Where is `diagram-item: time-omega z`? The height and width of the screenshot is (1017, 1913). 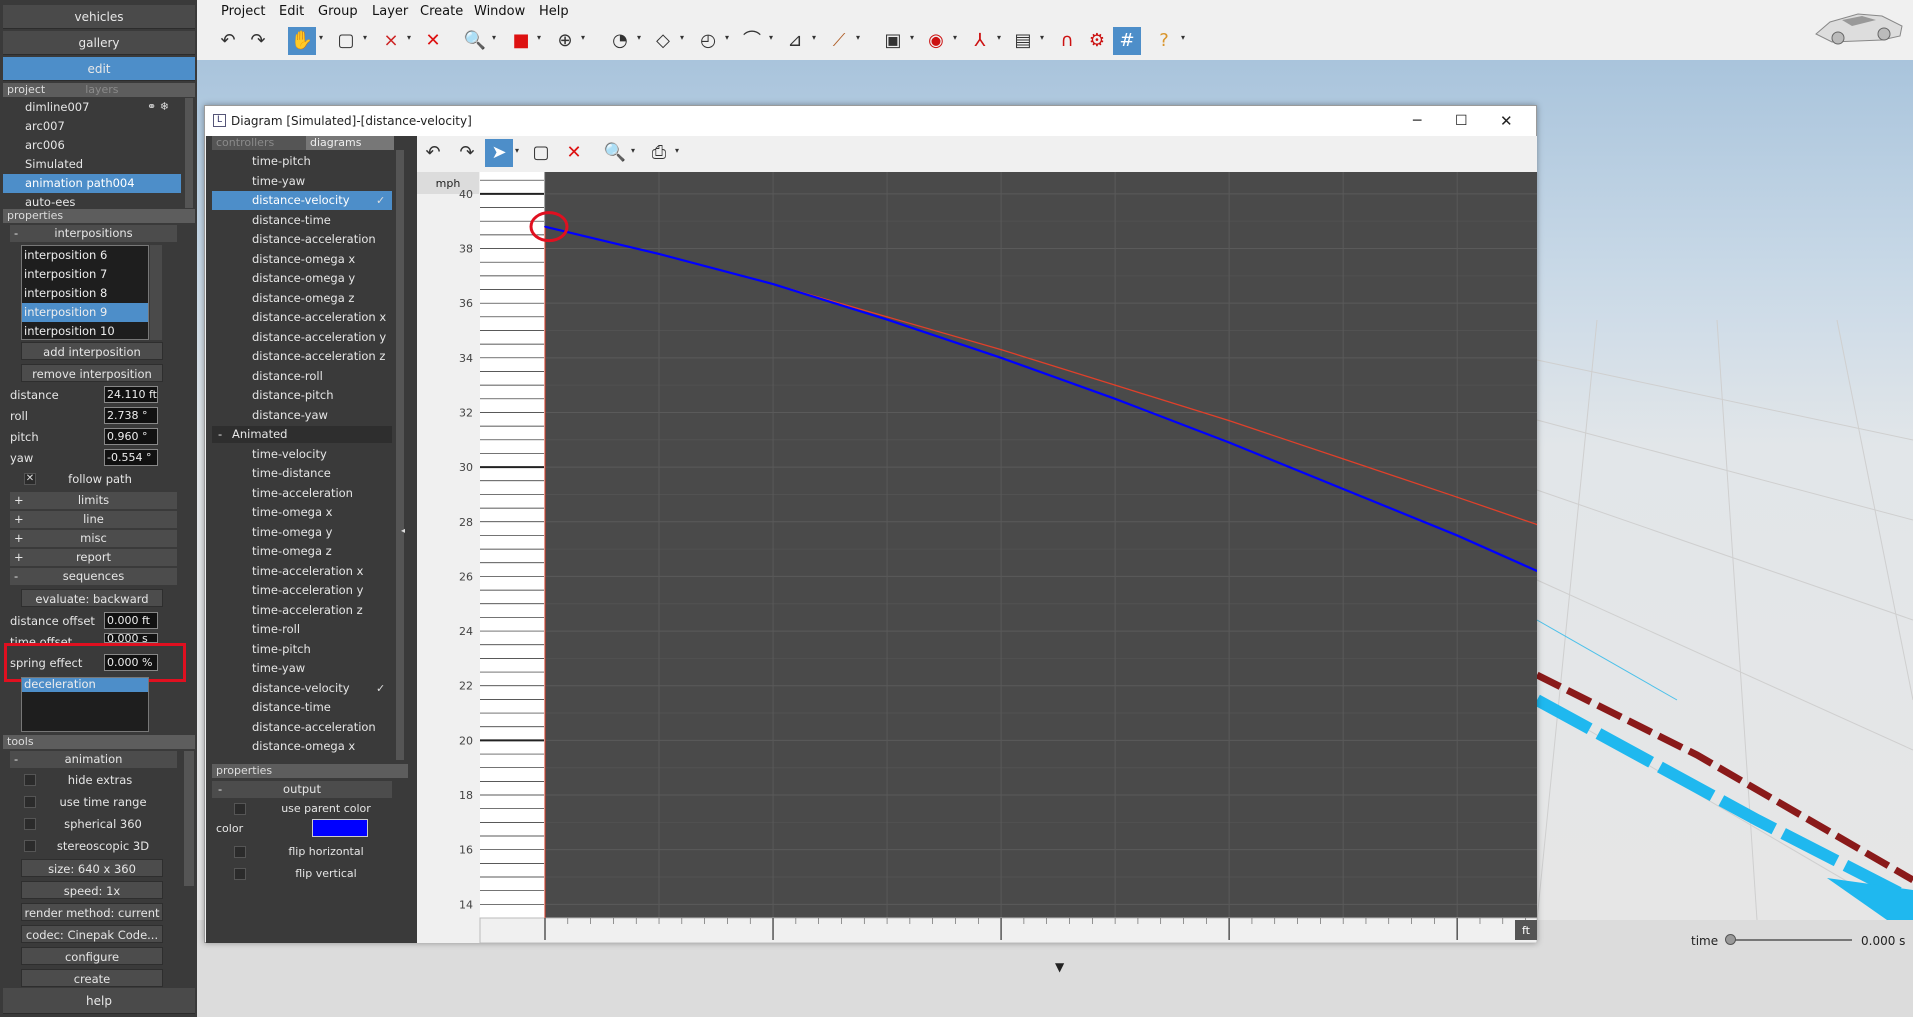
diagram-item: time-omega z is located at coordinates (302, 551).